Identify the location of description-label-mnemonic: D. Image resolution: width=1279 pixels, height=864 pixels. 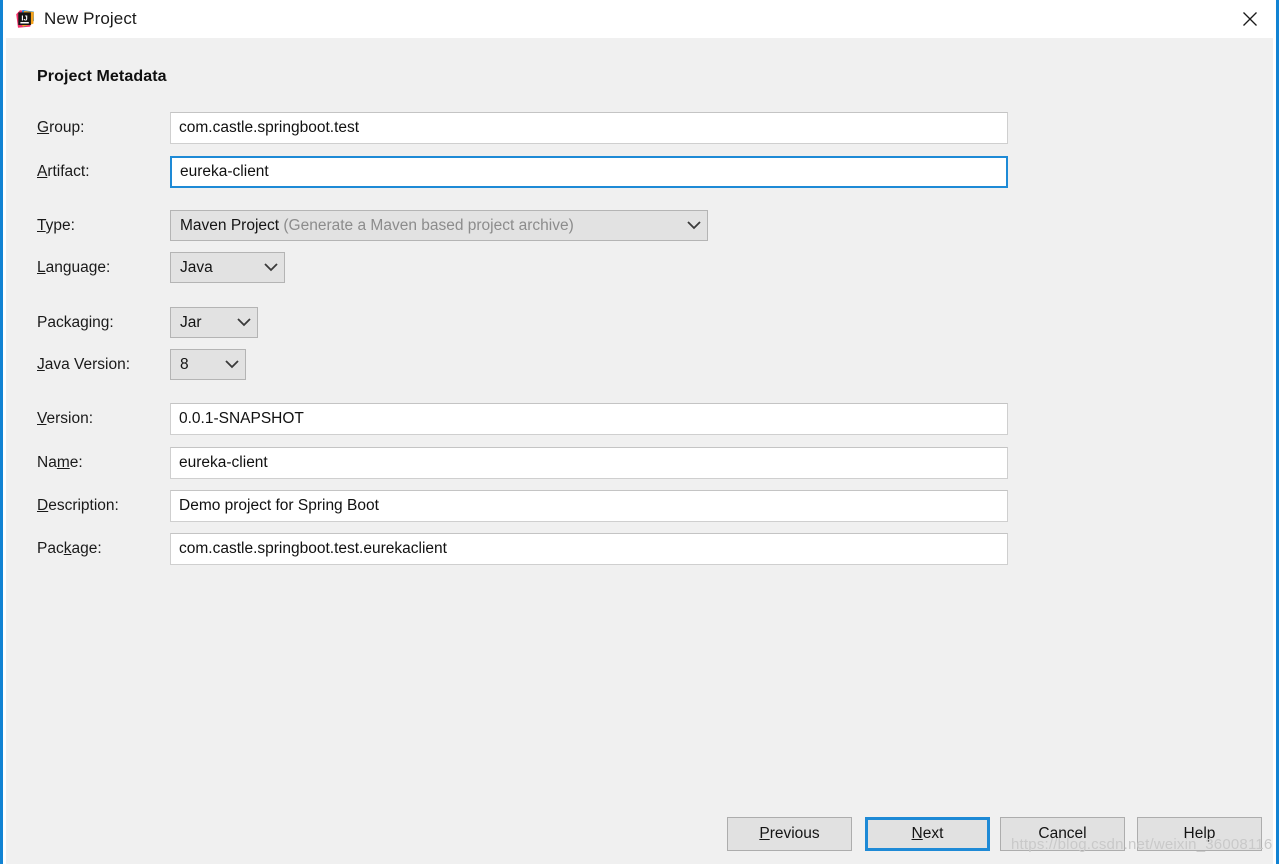
(43, 505).